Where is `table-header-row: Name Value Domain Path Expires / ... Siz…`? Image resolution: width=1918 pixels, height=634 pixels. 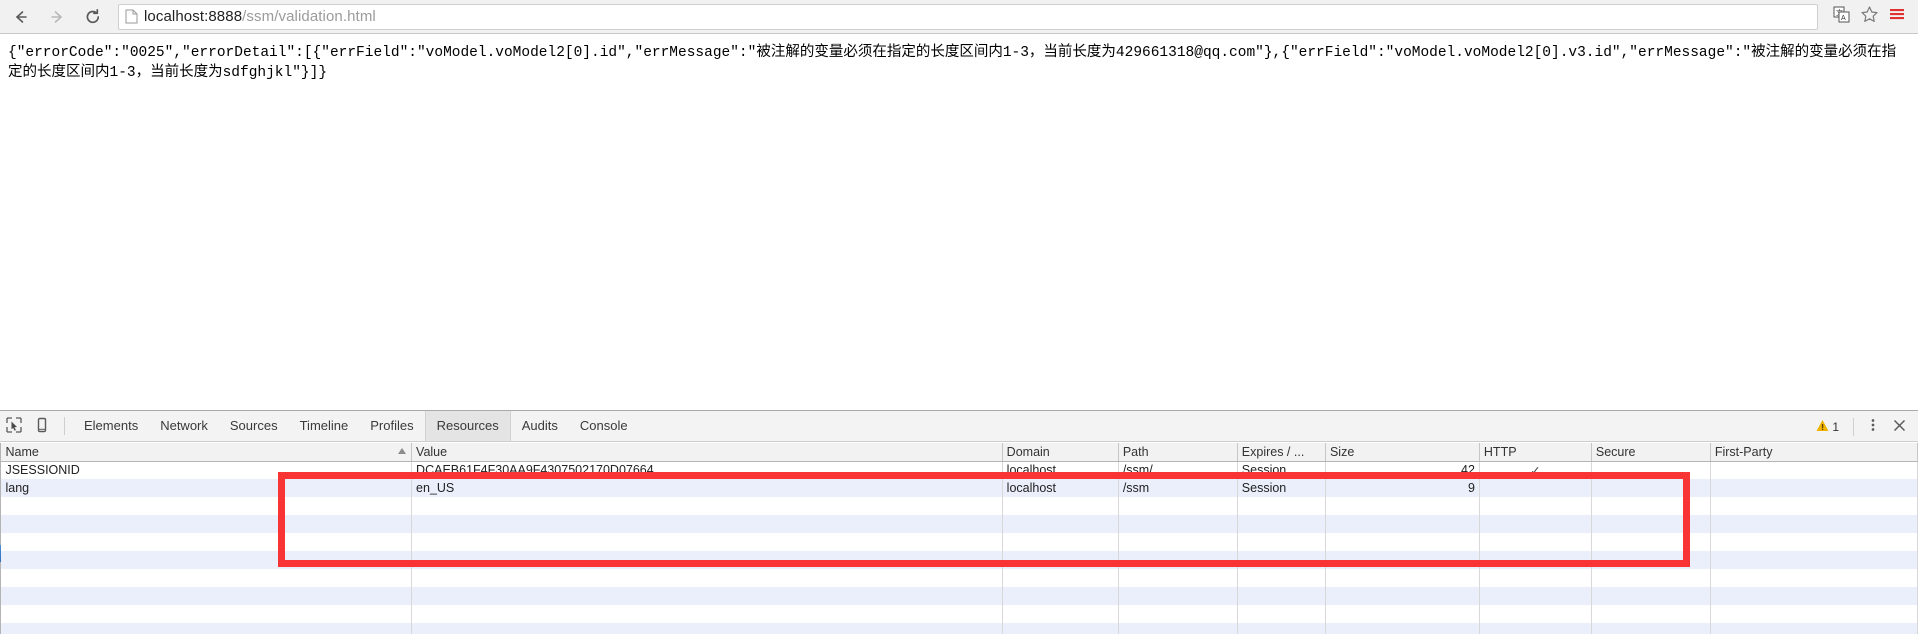
table-header-row: Name Value Domain Path Expires / ... Siz… is located at coordinates (959, 452).